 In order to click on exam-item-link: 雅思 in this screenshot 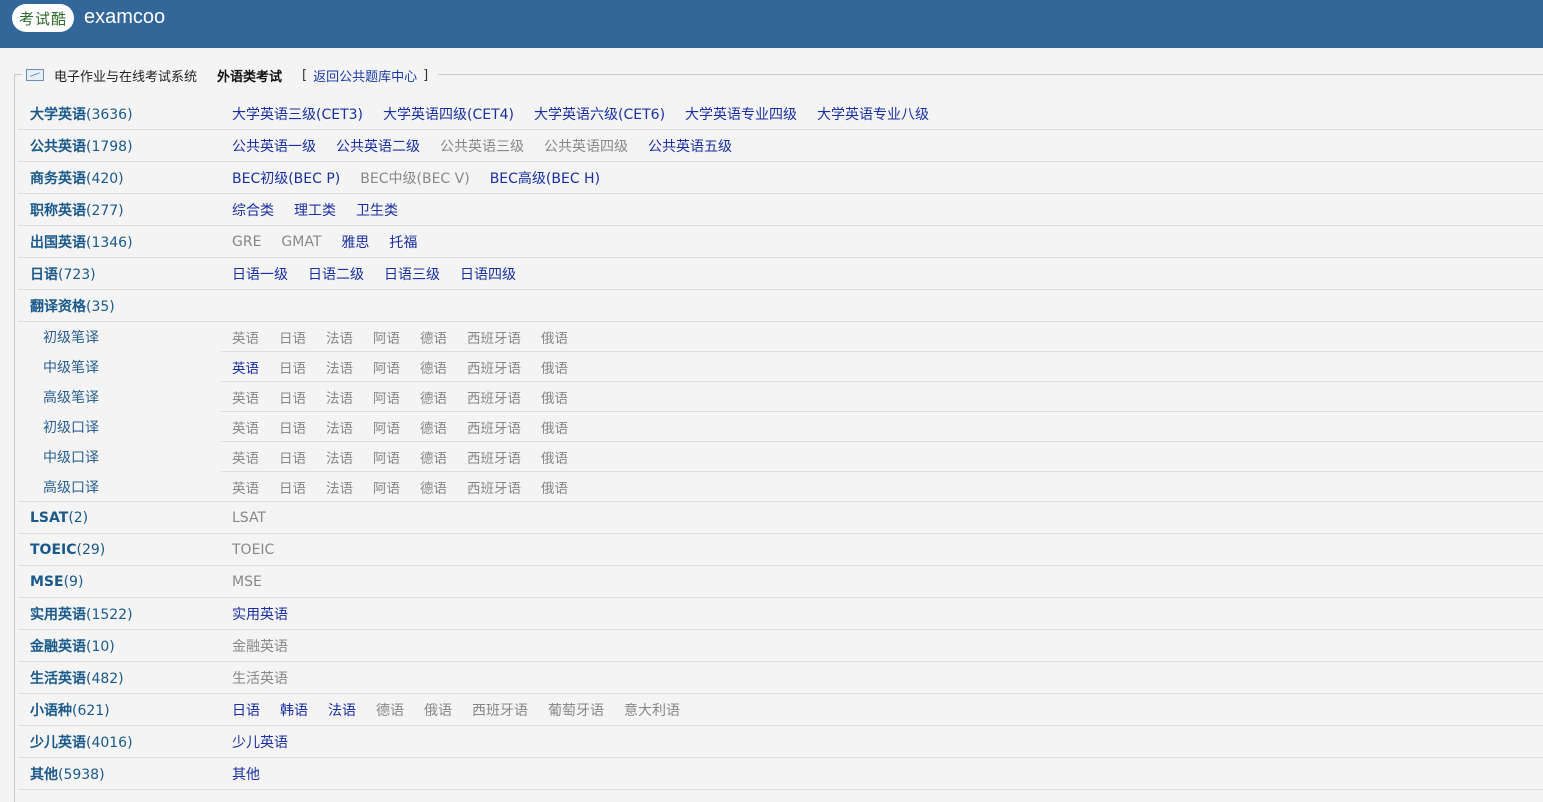, I will do `click(355, 242)`.